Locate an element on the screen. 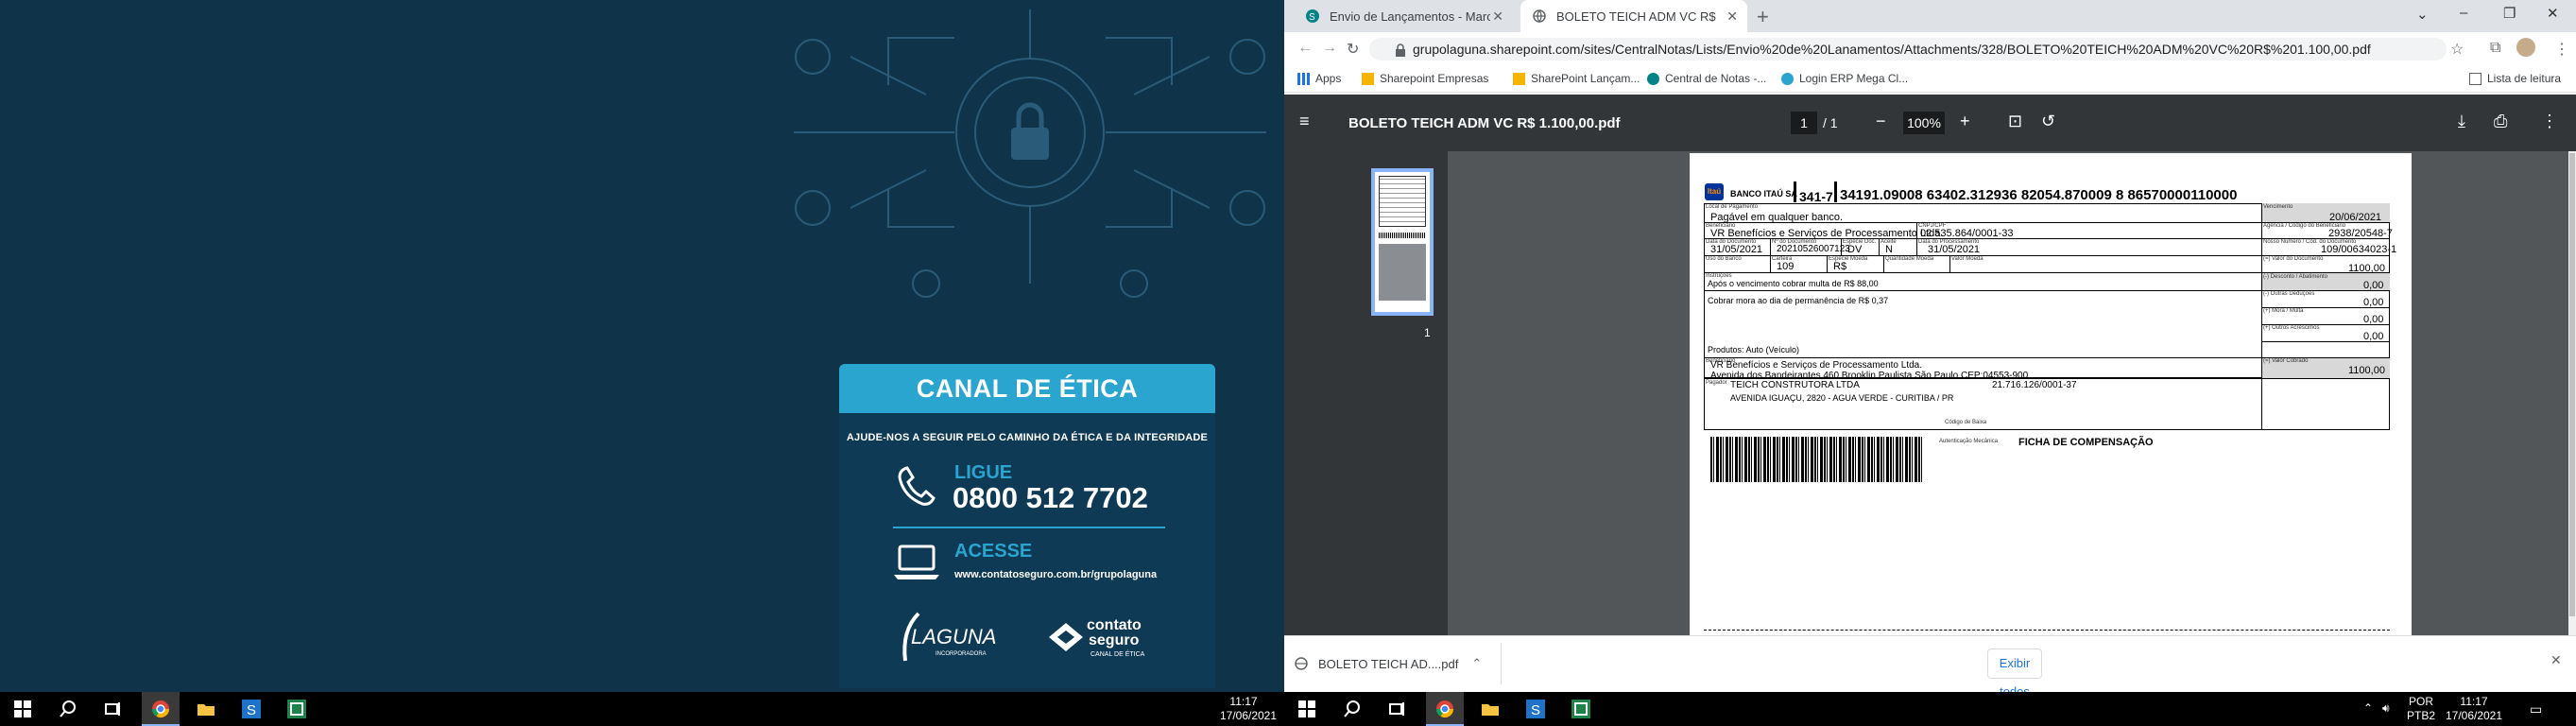  field-label: (-) Desconto / Abatimento is located at coordinates (2295, 277).